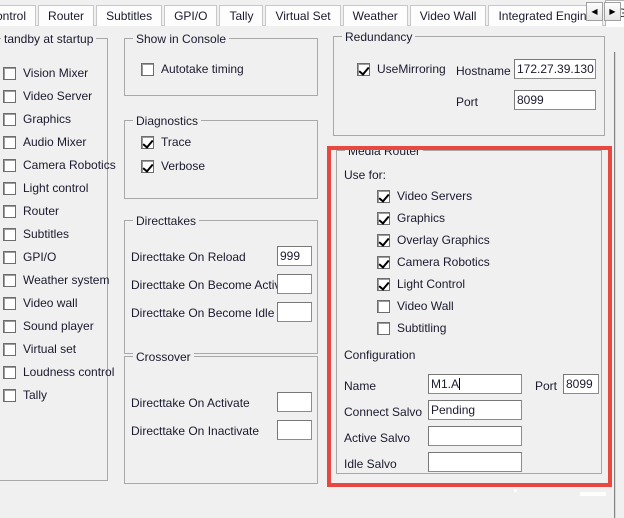 This screenshot has width=624, height=518. Describe the element at coordinates (59, 165) in the screenshot. I see `checkbox-camera-robotics: Camera Robotics` at that location.